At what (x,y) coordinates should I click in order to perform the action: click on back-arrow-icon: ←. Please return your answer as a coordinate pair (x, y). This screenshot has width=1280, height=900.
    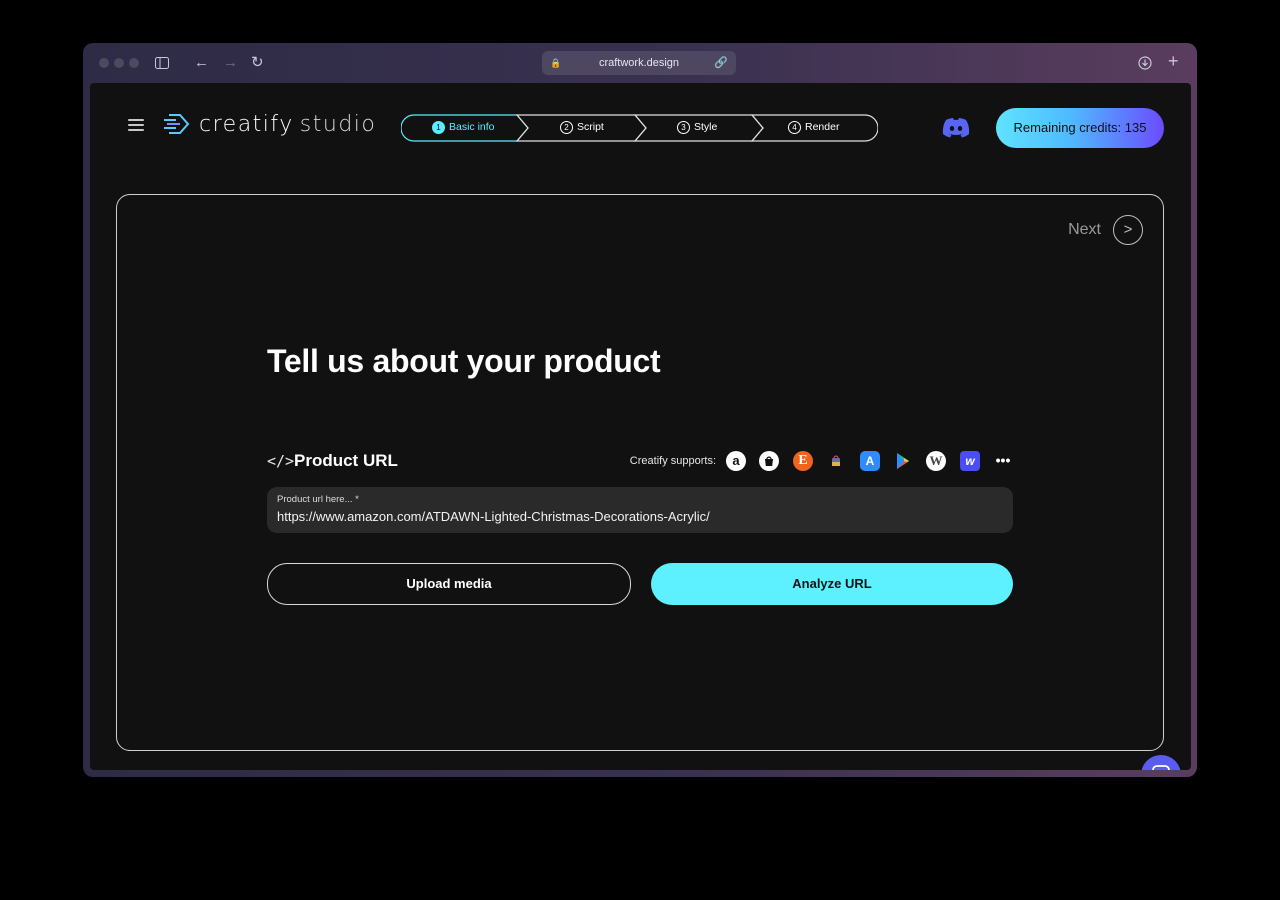
    Looking at the image, I should click on (201, 63).